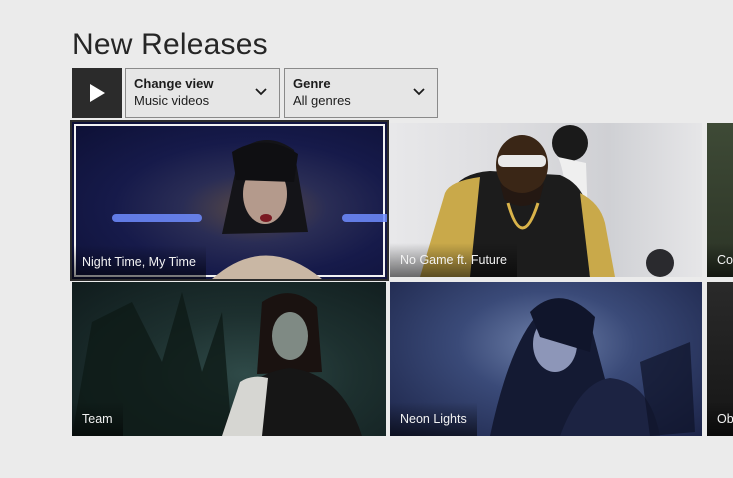 The width and height of the screenshot is (733, 478). I want to click on play-all-button, so click(97, 93).